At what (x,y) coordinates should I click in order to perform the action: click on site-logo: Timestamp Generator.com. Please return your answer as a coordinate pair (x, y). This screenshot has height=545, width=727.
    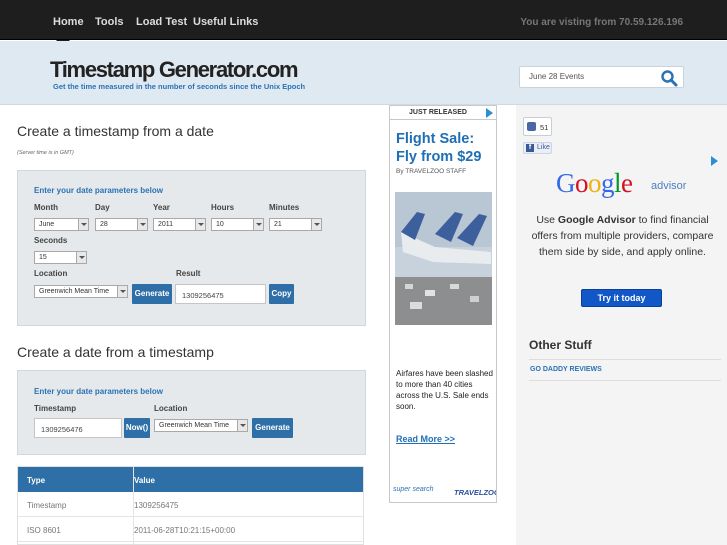
    Looking at the image, I should click on (174, 70).